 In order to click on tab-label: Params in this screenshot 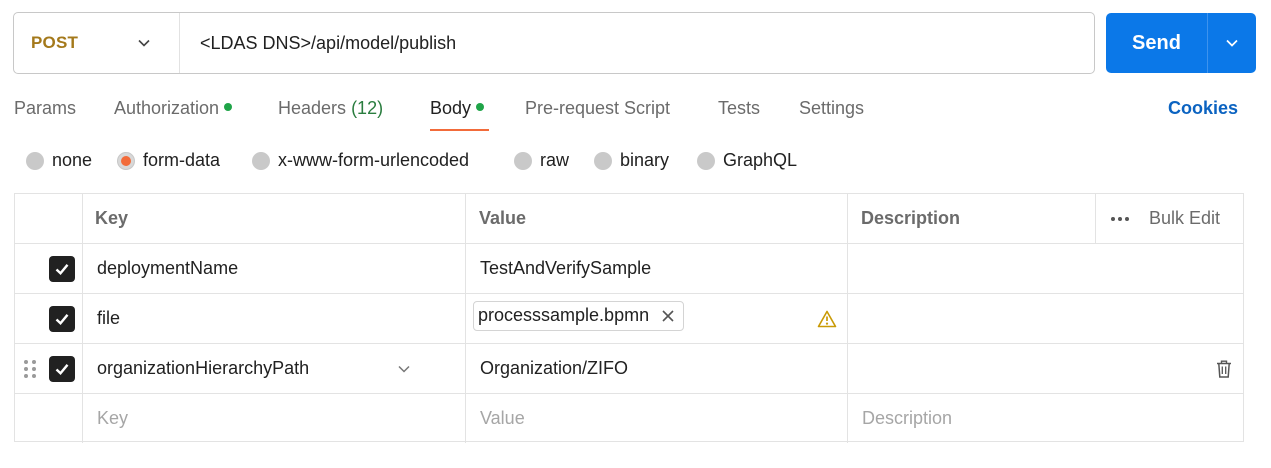, I will do `click(45, 108)`.